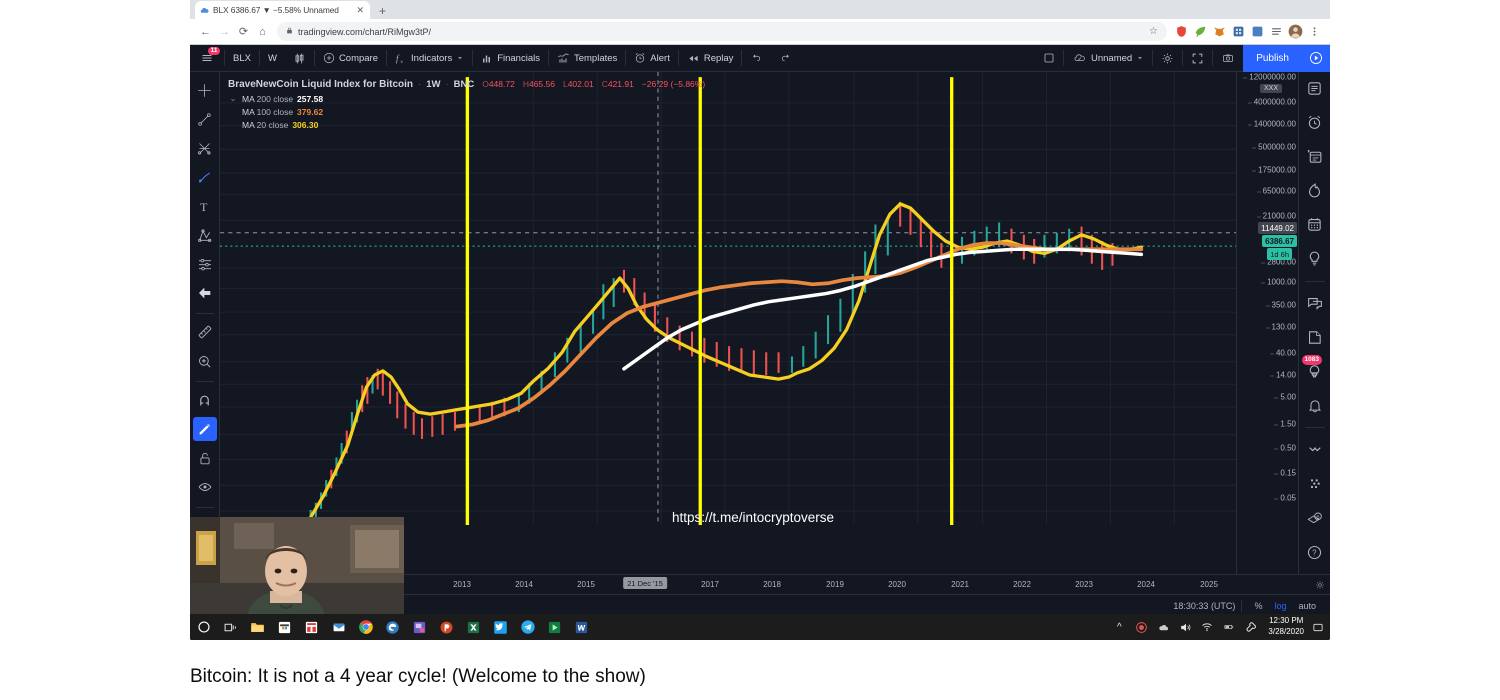 The image size is (1500, 700). I want to click on undo-button, so click(756, 58).